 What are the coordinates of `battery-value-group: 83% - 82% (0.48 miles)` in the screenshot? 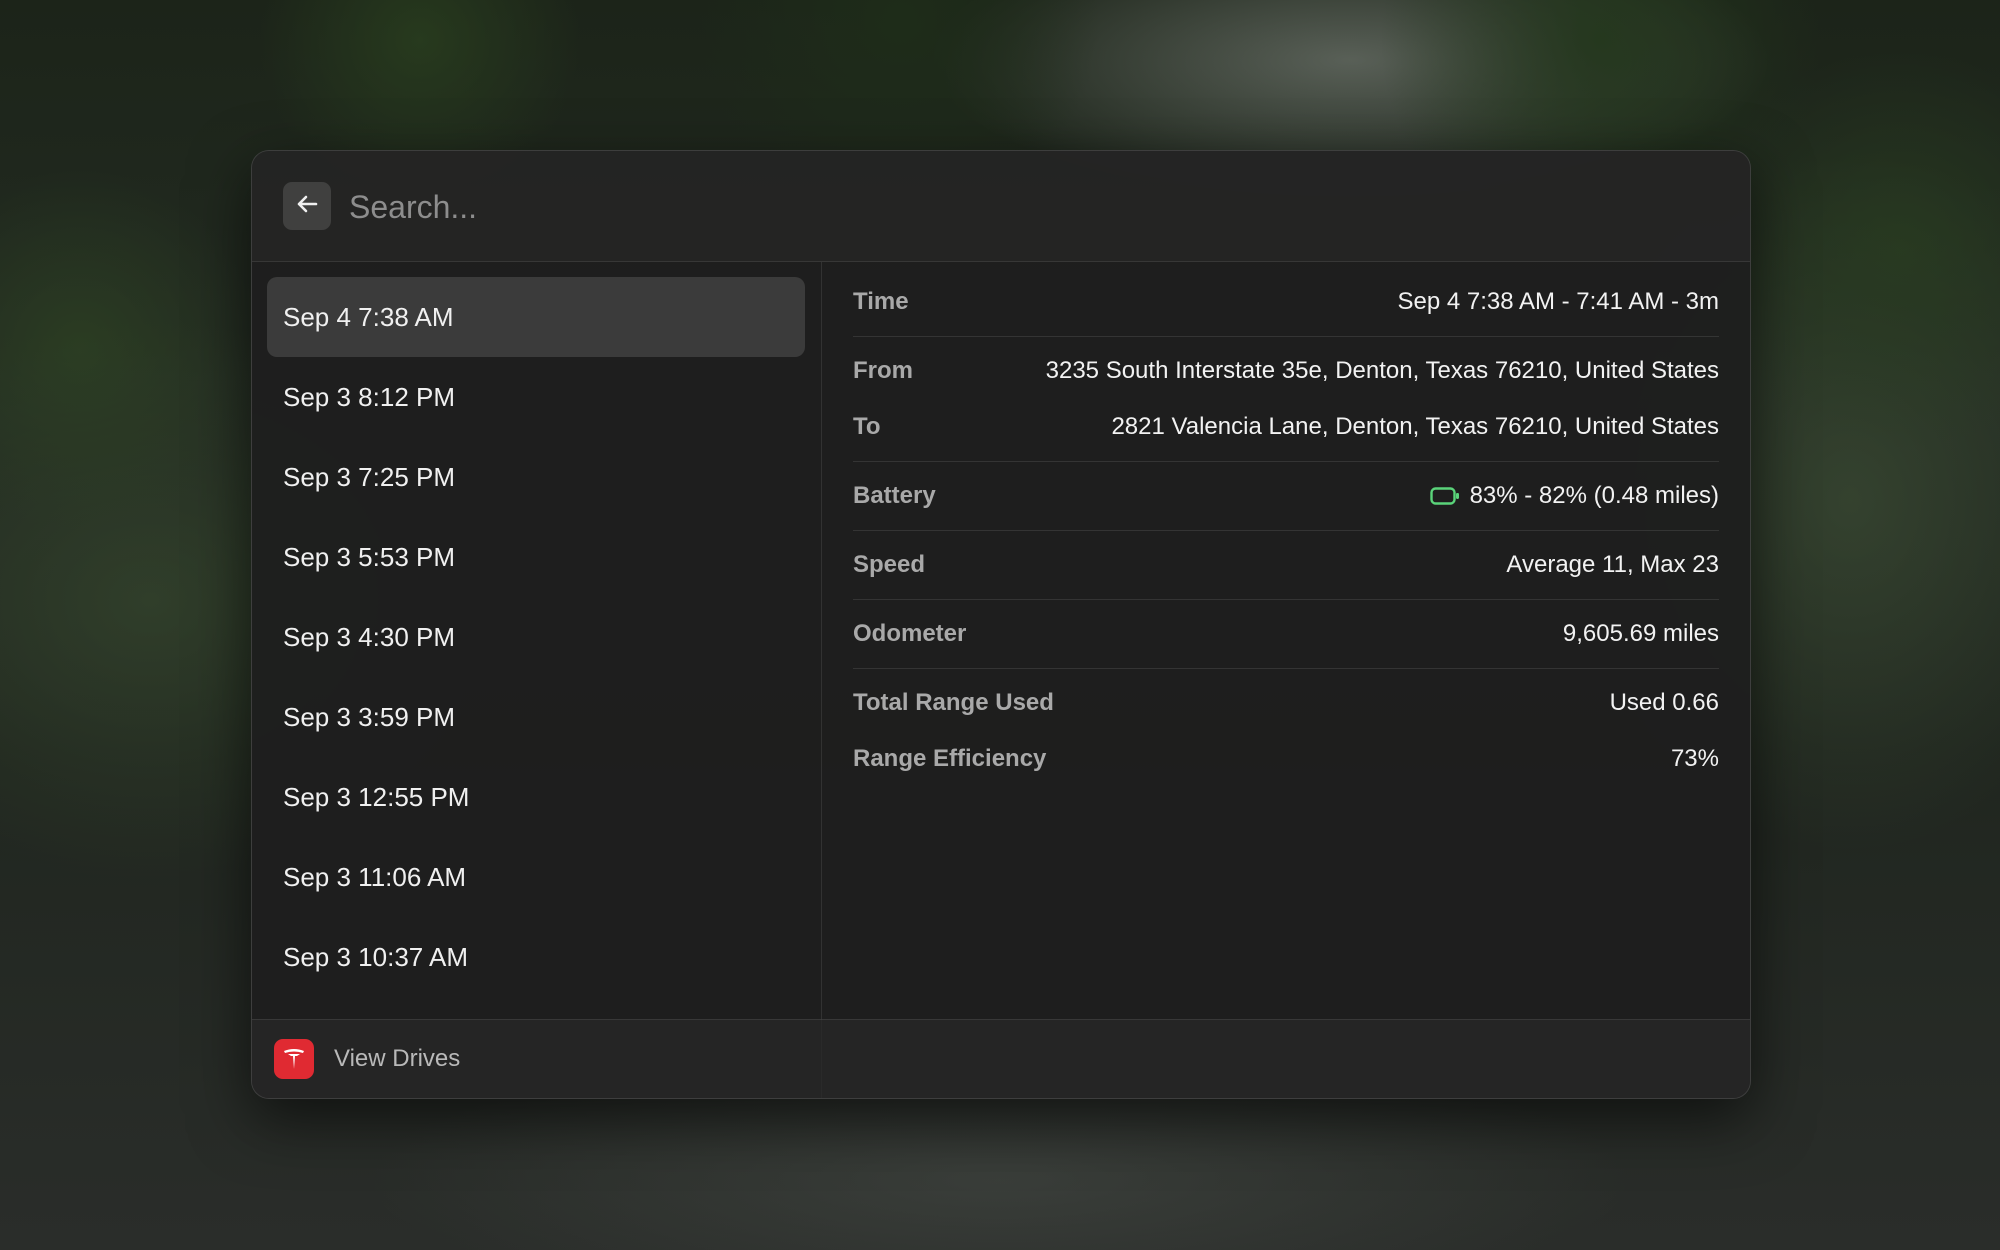 It's located at (1574, 496).